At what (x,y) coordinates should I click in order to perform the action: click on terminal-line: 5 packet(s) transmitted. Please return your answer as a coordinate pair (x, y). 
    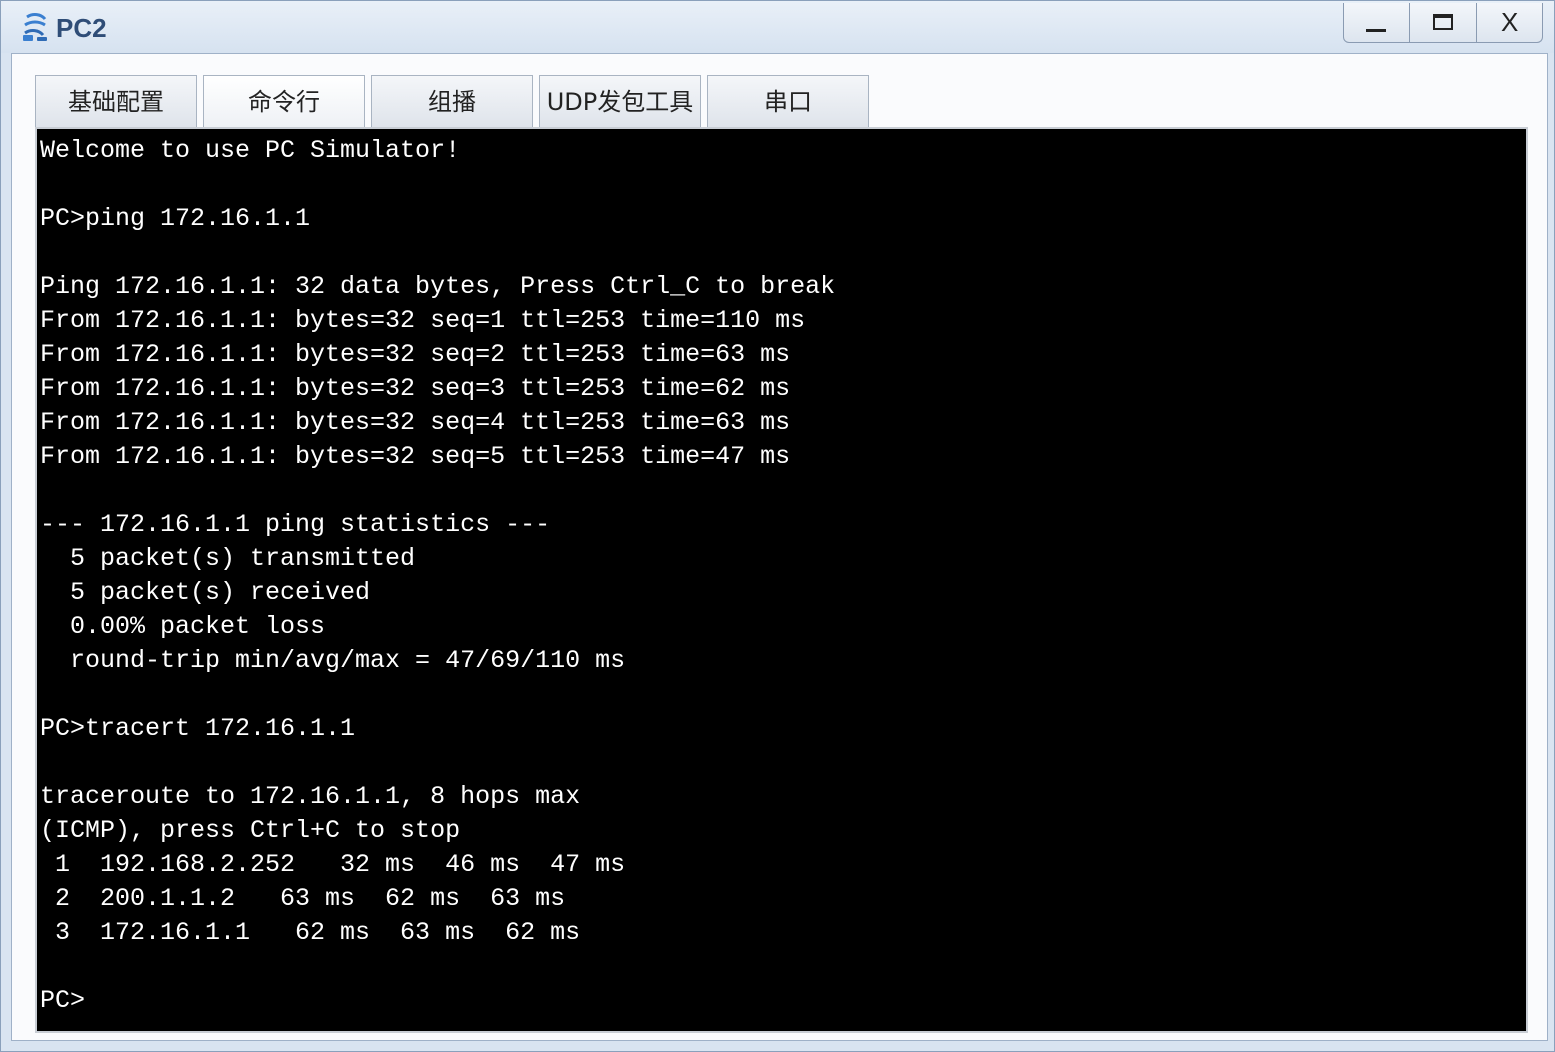
    Looking at the image, I should click on (228, 558).